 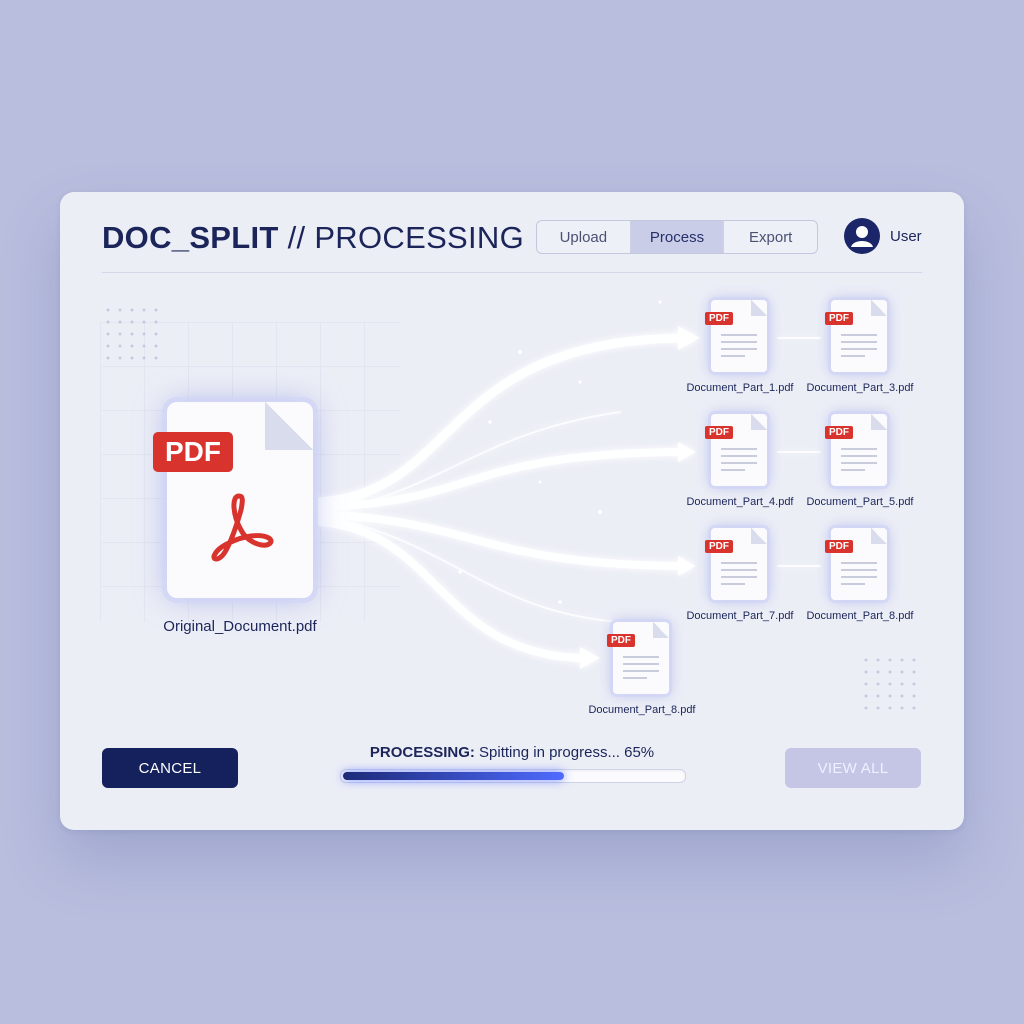 I want to click on acrobat-logo-icon, so click(x=242, y=527).